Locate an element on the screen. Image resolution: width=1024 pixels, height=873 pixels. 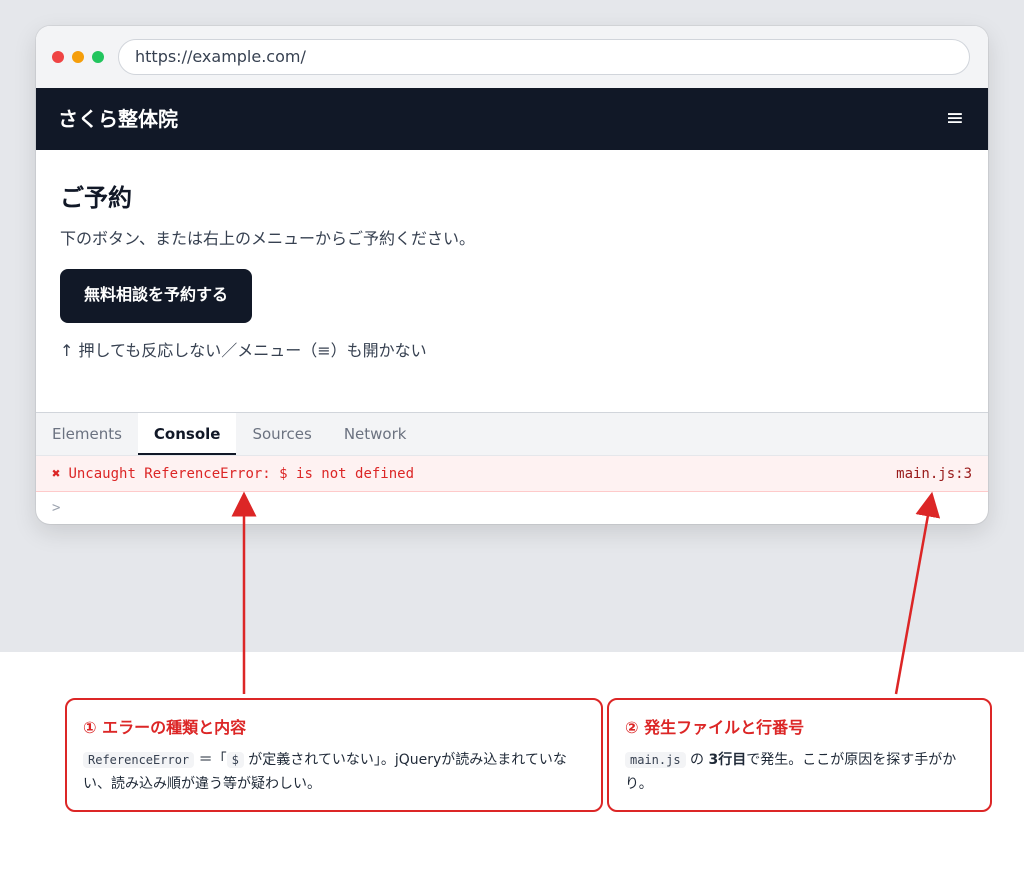
book-consultation-button: 無料相談を予約する is located at coordinates (156, 296).